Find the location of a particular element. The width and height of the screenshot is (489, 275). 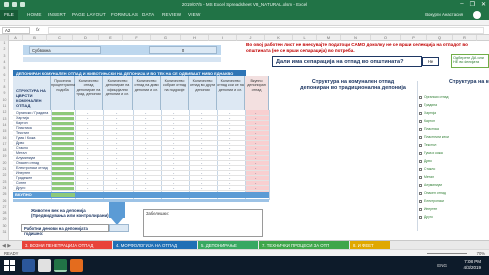

tab-insert: INSERT is located at coordinates (57, 14).